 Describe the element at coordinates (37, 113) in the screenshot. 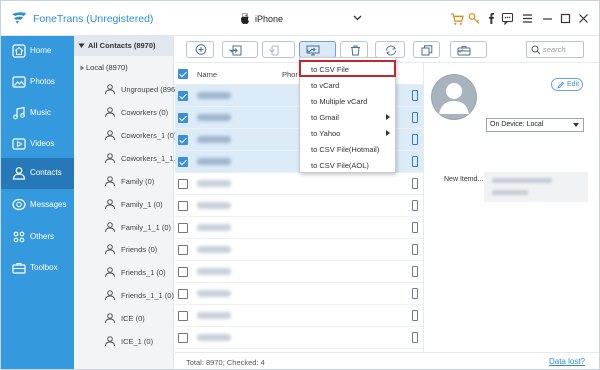

I see `sidebar-item-music: Music` at that location.